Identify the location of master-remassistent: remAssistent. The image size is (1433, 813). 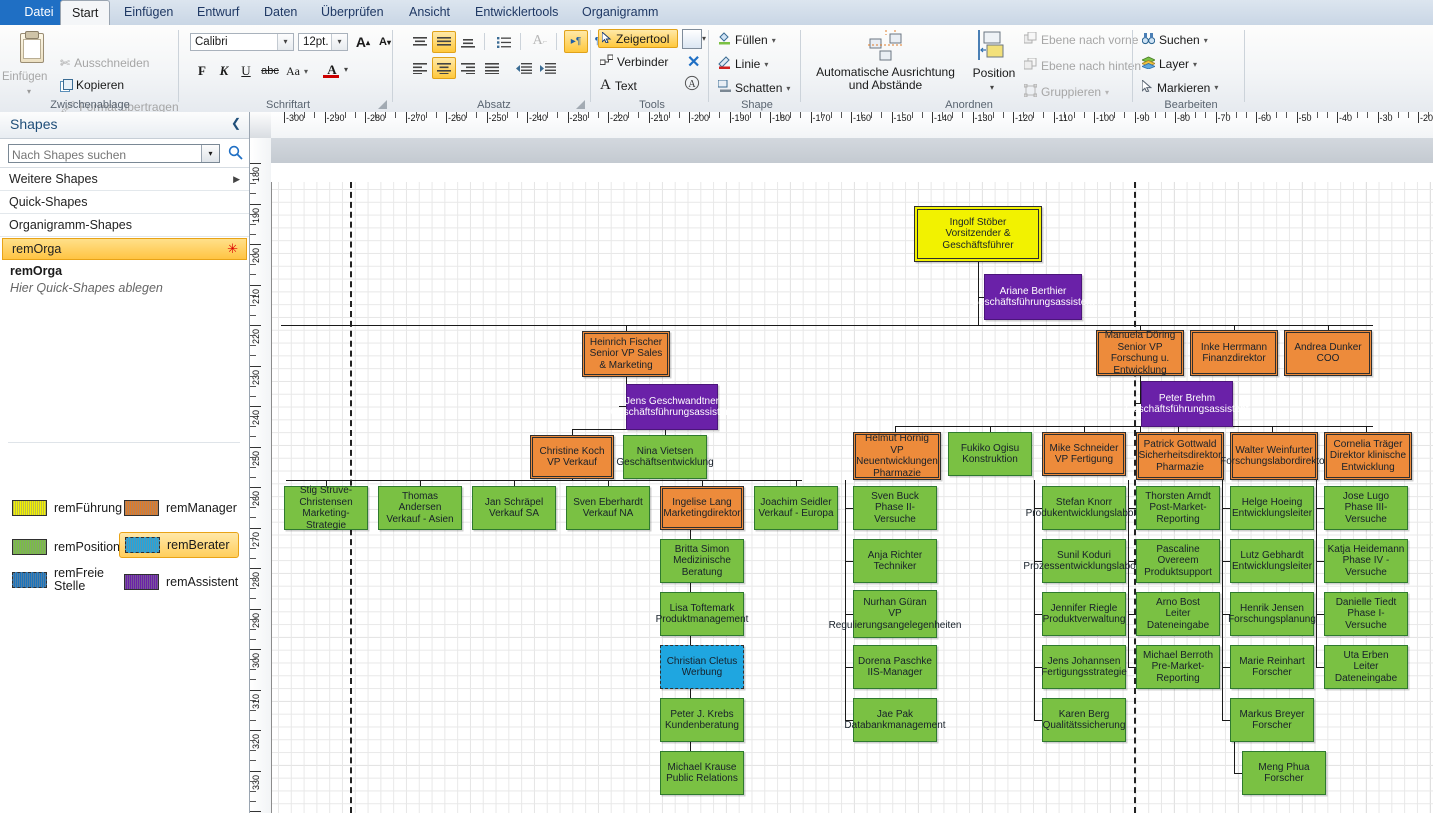
(181, 582).